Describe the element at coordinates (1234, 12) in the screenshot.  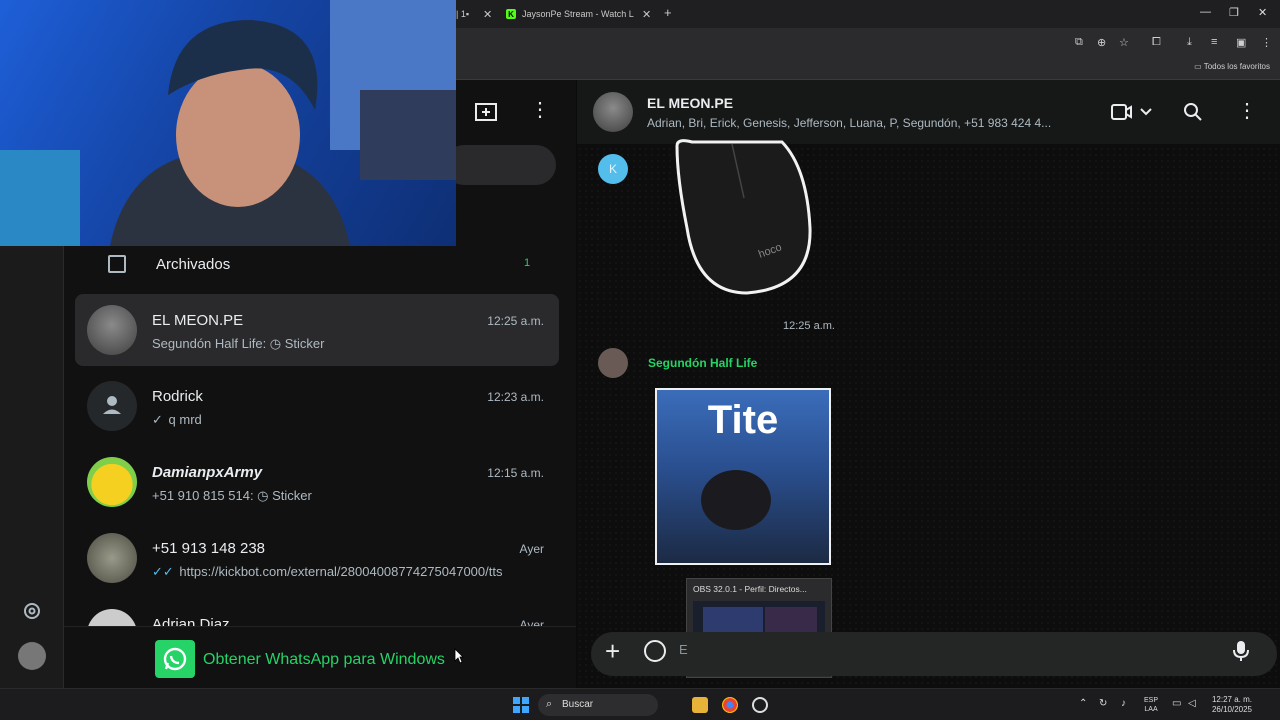
I see `maximize-icon: ❐` at that location.